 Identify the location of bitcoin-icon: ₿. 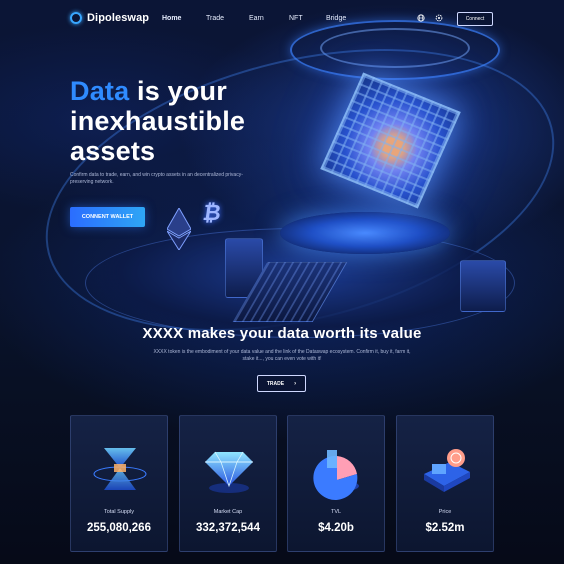
(212, 212).